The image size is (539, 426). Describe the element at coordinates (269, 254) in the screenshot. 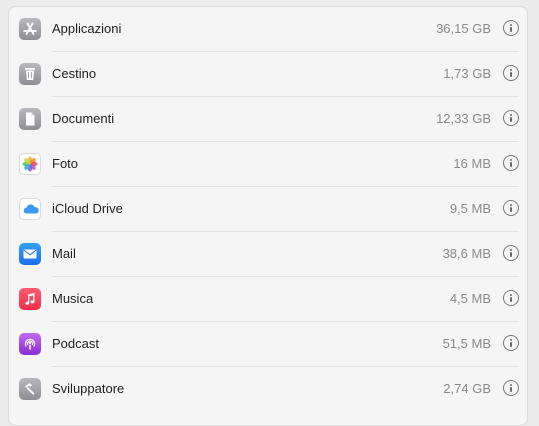

I see `storage-row-mail: Mail 38,6 MB` at that location.